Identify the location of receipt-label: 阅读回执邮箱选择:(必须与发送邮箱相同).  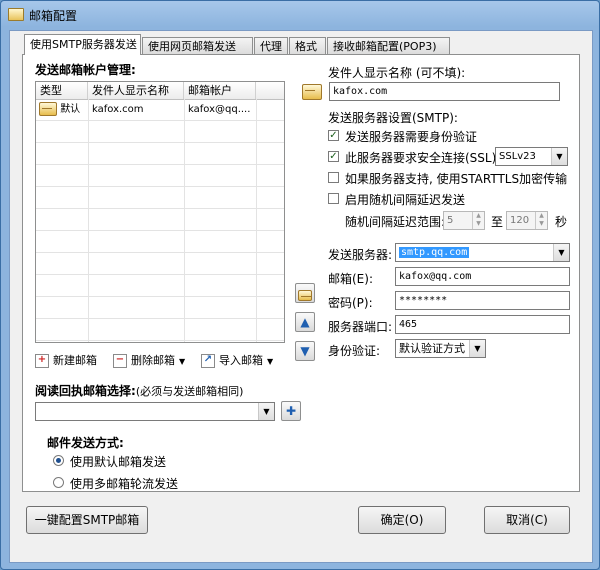
(139, 391).